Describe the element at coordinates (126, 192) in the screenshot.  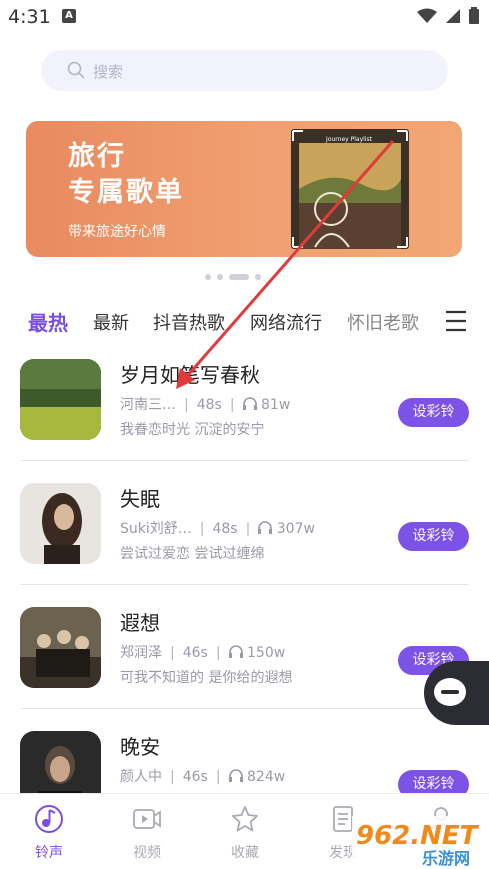
I see `banner-title-line2: 专属歌单` at that location.